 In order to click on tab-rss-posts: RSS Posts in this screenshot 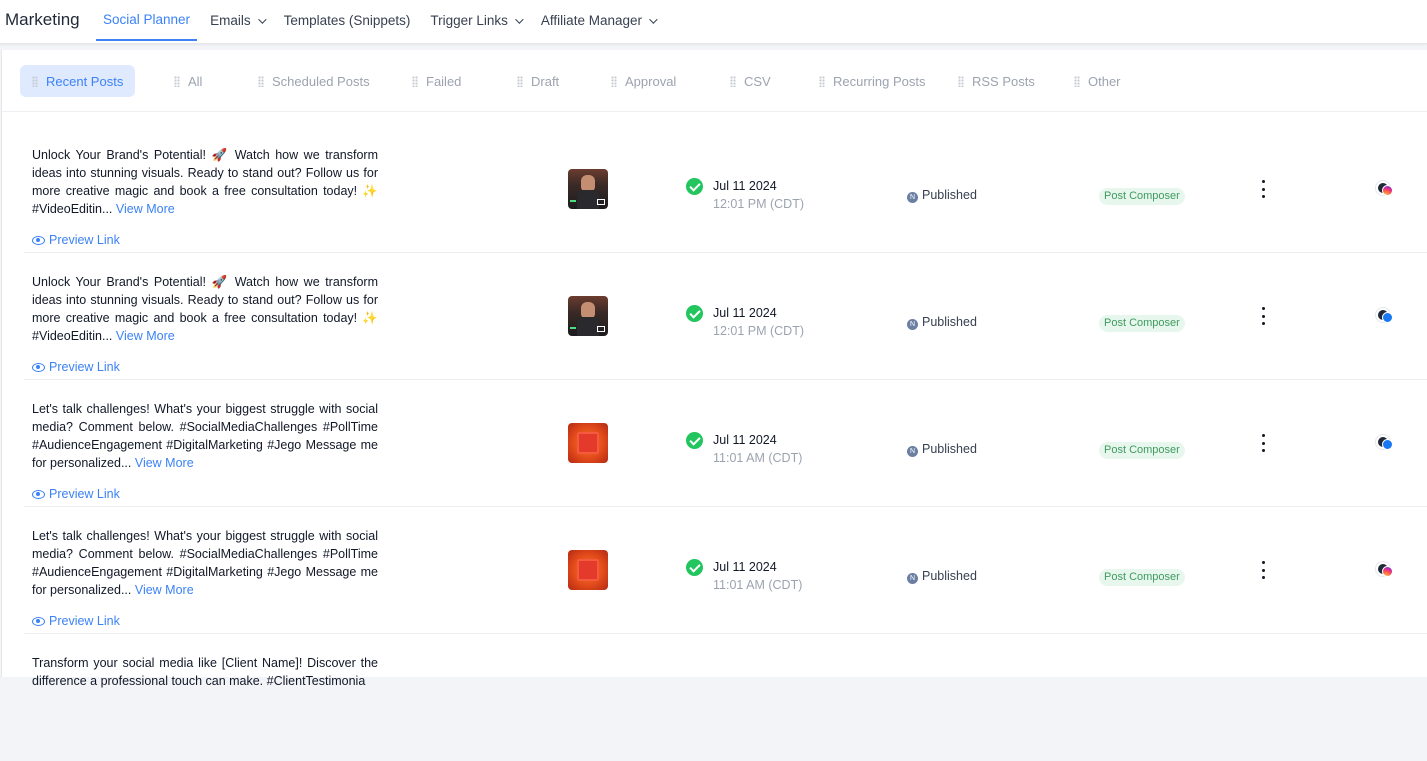, I will do `click(996, 81)`.